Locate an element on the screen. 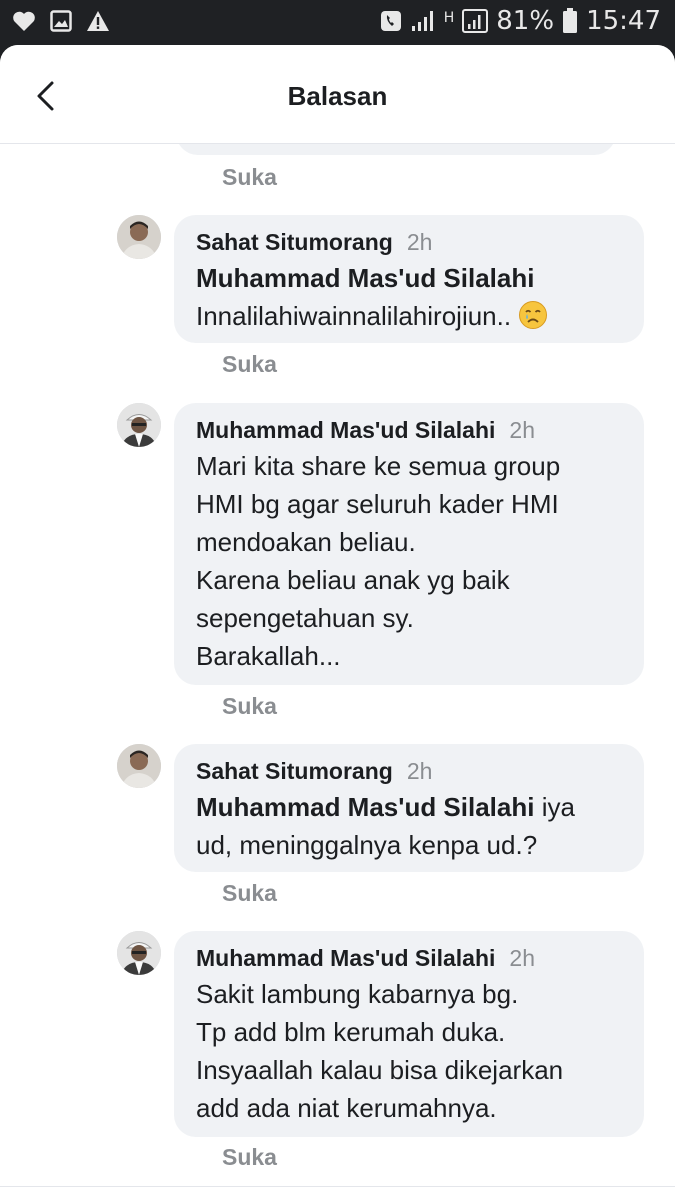  image-icon is located at coordinates (61, 21).